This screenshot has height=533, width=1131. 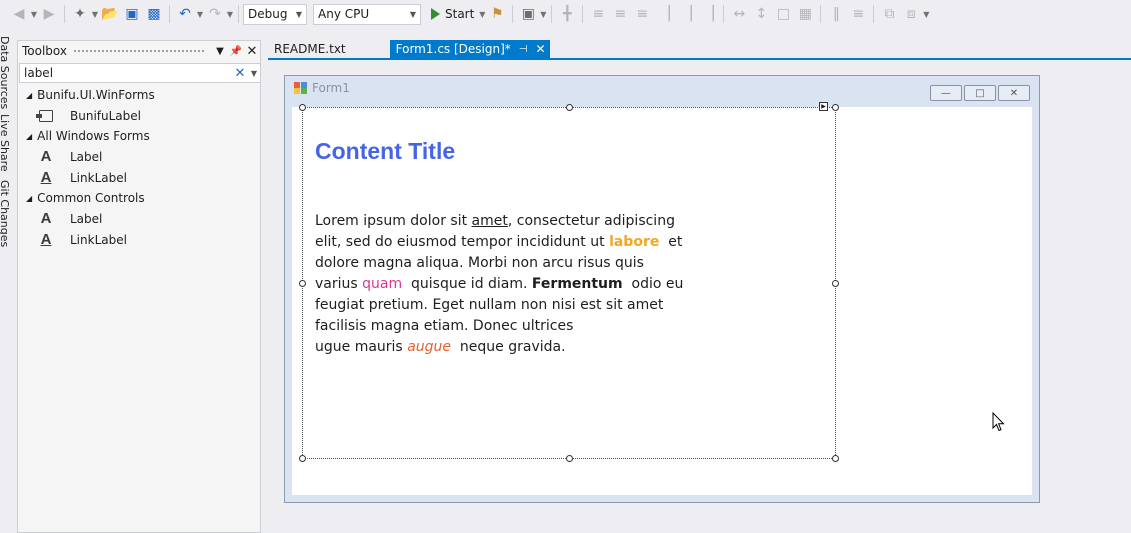 What do you see at coordinates (889, 14) in the screenshot?
I see `bring-to-front-icon: ⧉` at bounding box center [889, 14].